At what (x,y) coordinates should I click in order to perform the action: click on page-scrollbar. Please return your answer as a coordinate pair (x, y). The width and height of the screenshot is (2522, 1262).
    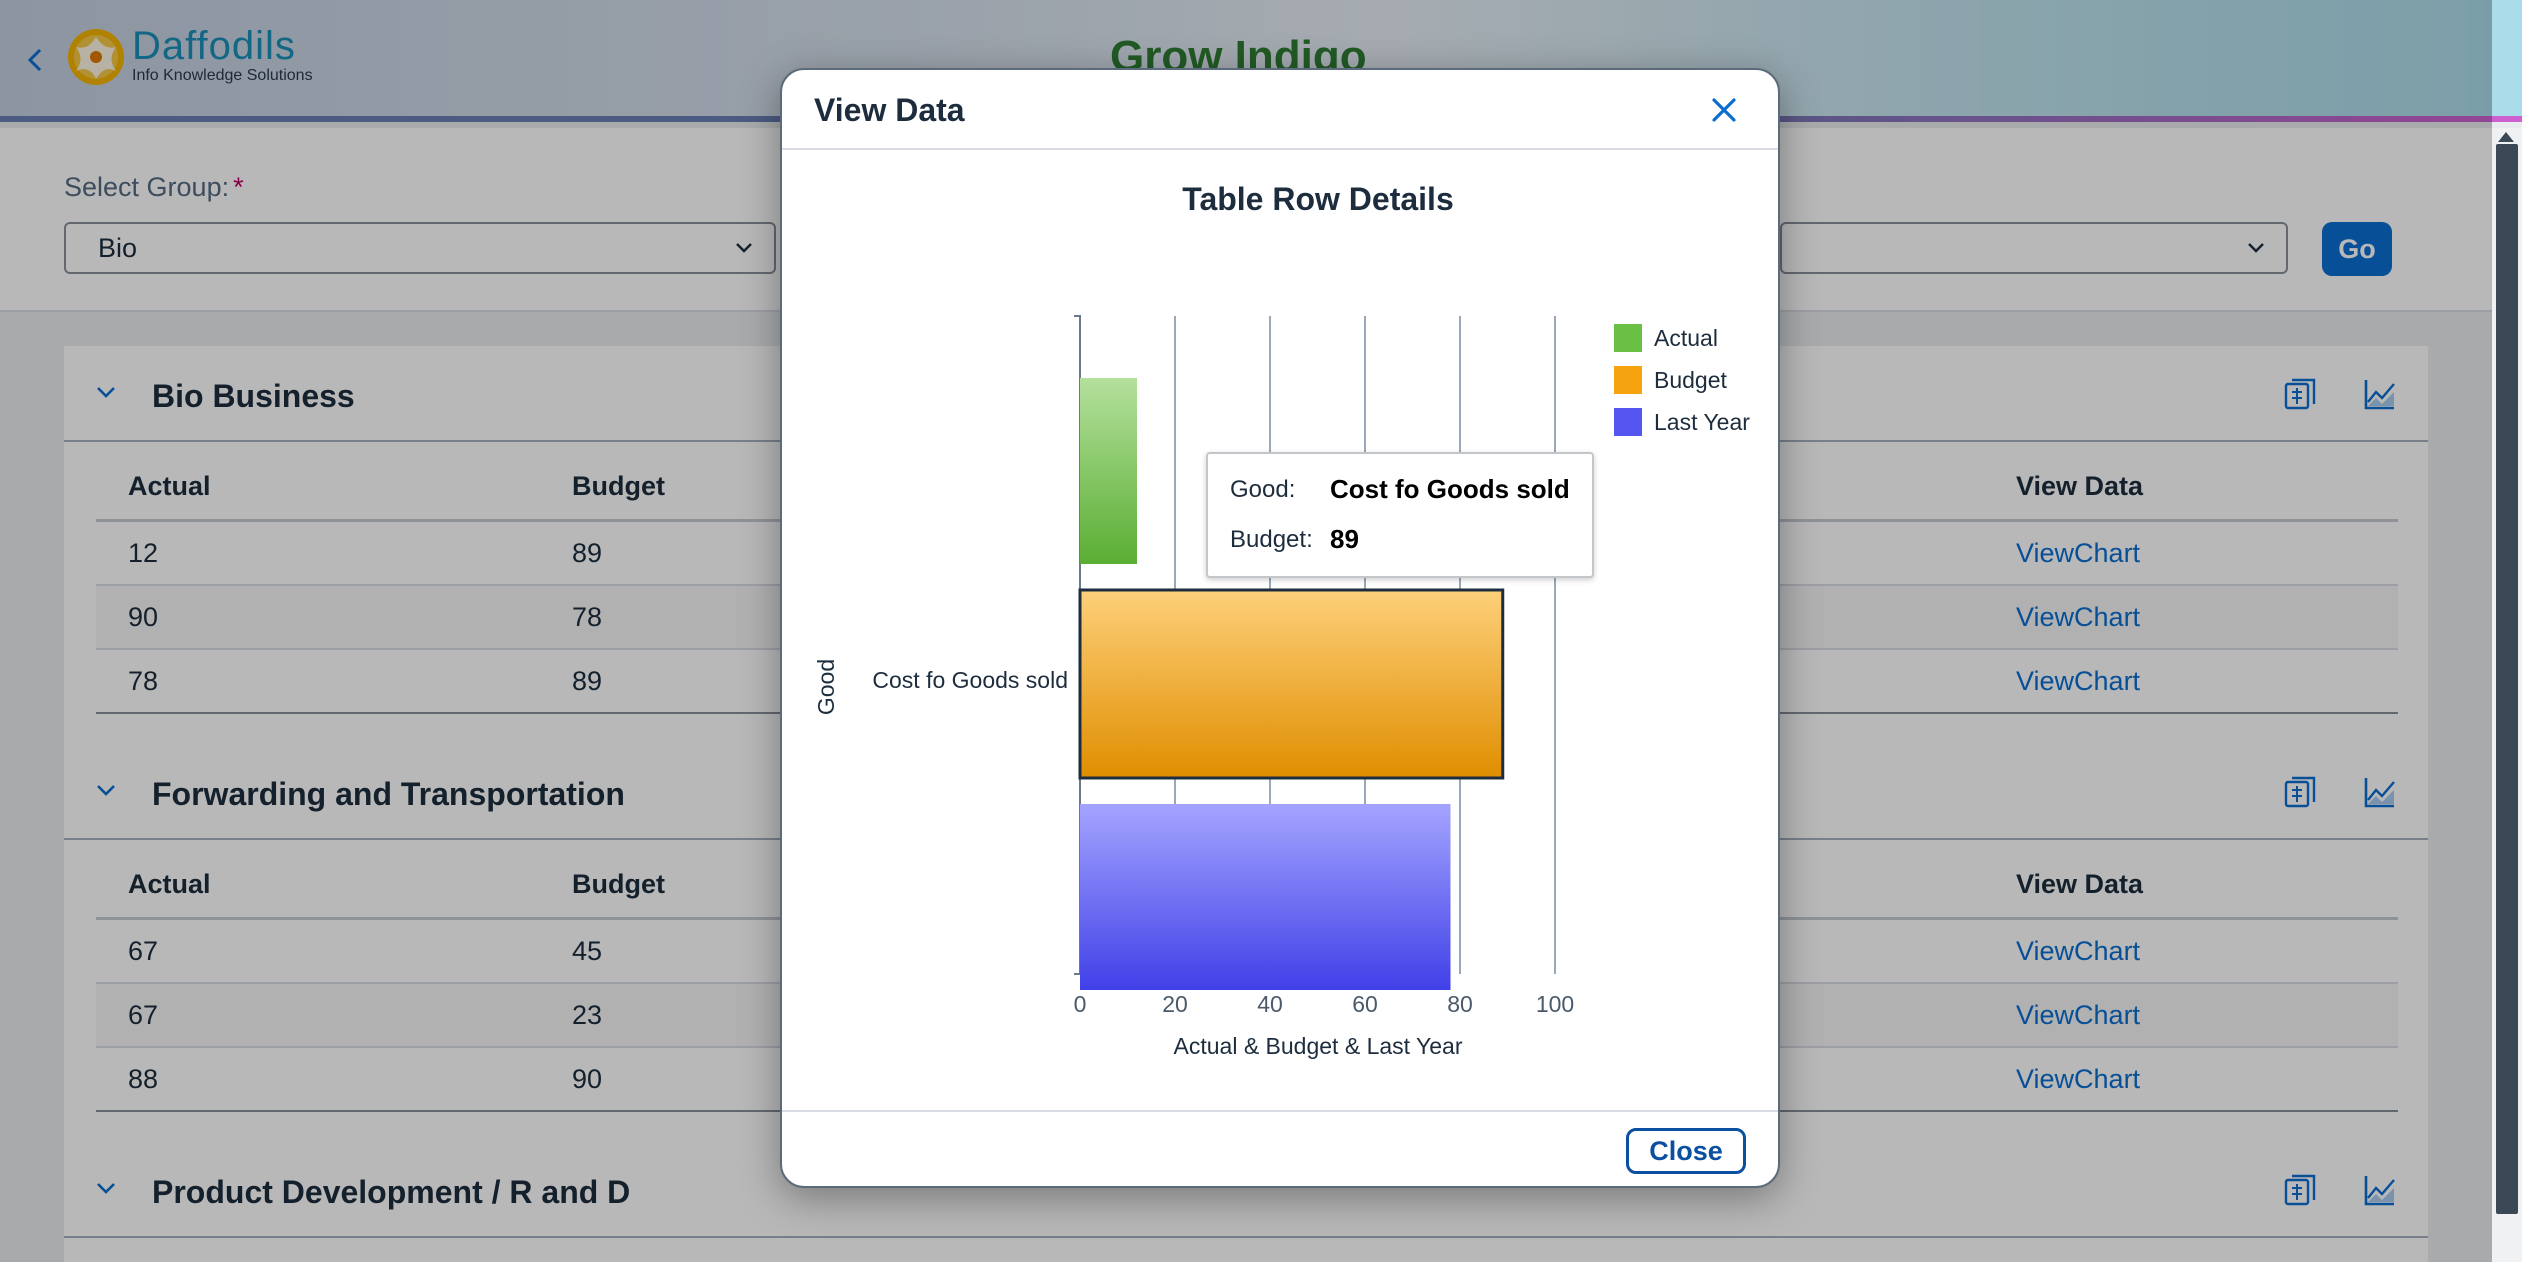
    Looking at the image, I should click on (2507, 695).